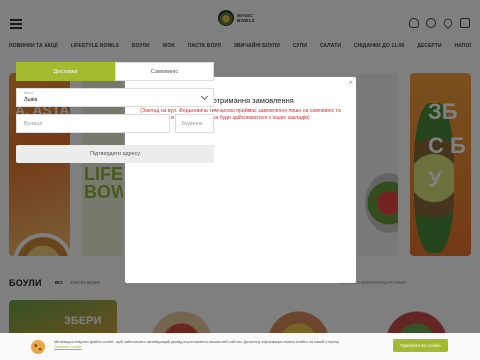 This screenshot has width=480, height=360. Describe the element at coordinates (65, 71) in the screenshot. I see `delivery-tab-button: Доставка` at that location.